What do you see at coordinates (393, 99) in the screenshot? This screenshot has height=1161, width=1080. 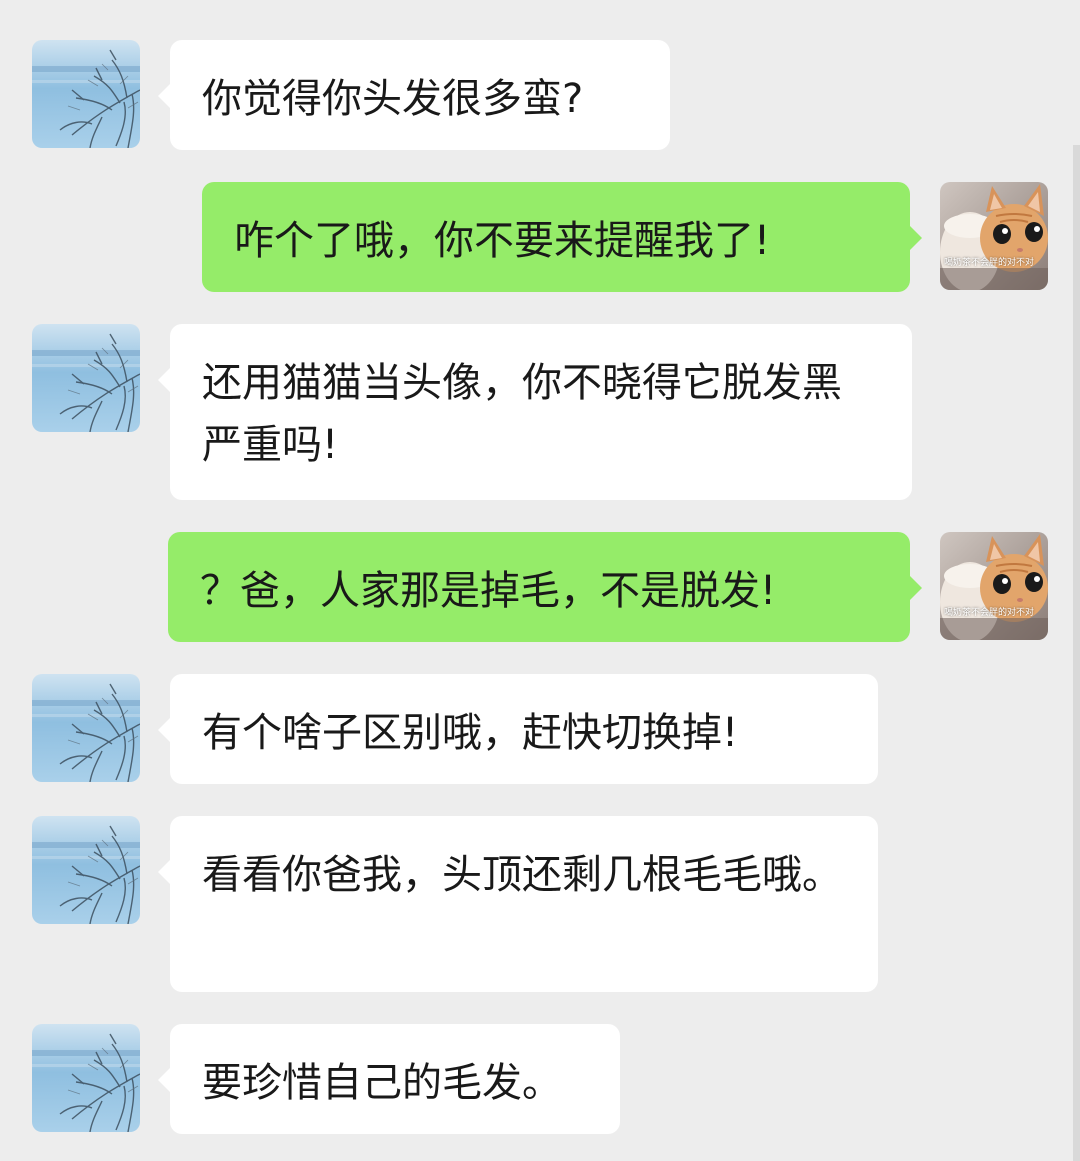 I see `message-text: 你觉得你头发很多蛮?` at bounding box center [393, 99].